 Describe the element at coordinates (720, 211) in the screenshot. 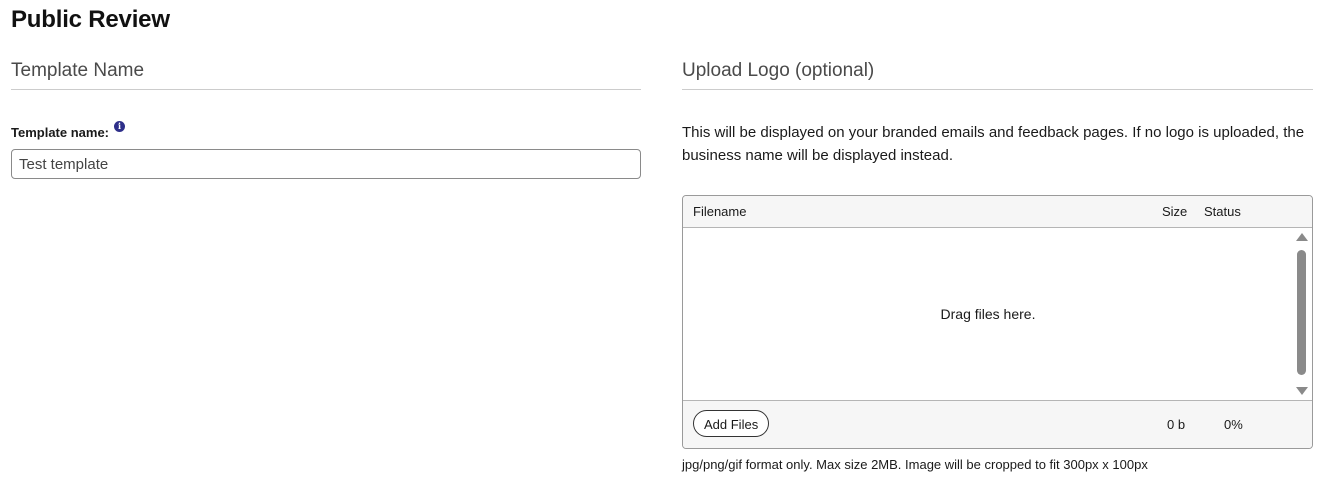

I see `column-filename: Filename` at that location.